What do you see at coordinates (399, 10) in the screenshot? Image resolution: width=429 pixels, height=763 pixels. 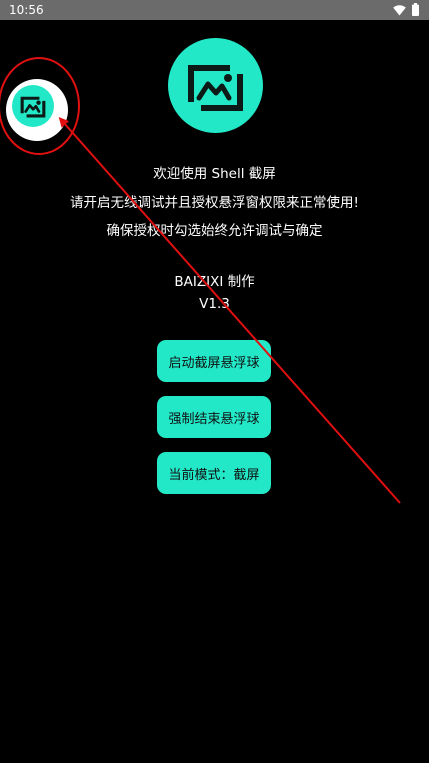 I see `wifi-icon` at bounding box center [399, 10].